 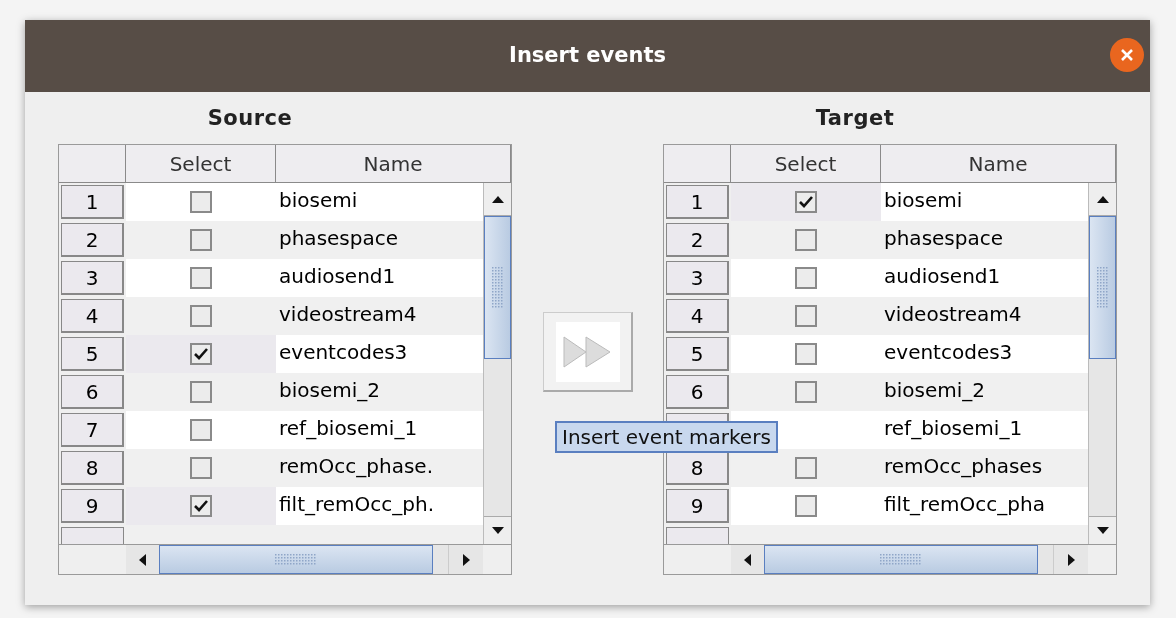 What do you see at coordinates (855, 119) in the screenshot?
I see `panel-title: Target` at bounding box center [855, 119].